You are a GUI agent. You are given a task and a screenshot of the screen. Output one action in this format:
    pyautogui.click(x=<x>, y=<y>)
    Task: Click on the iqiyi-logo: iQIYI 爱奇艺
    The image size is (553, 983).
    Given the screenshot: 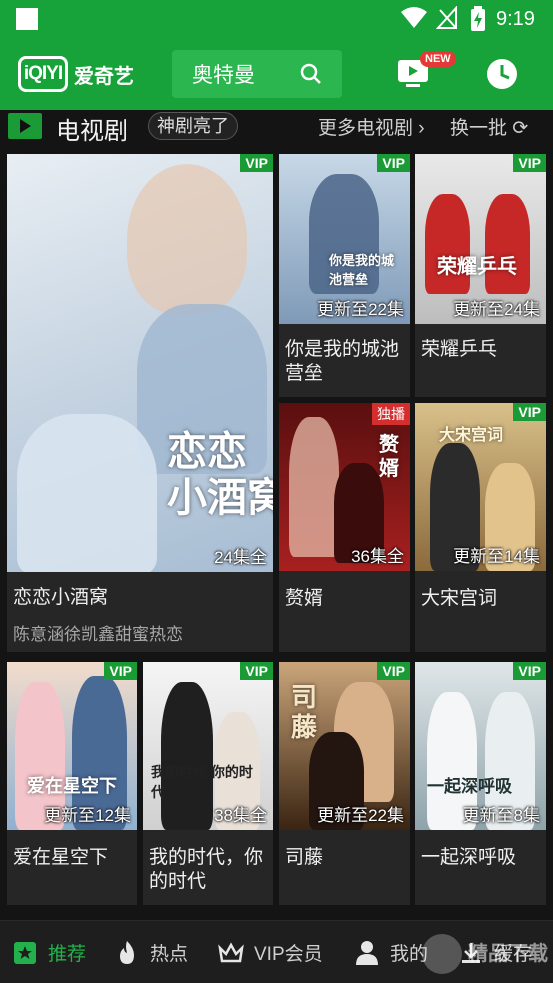 What is the action you would take?
    pyautogui.click(x=76, y=74)
    